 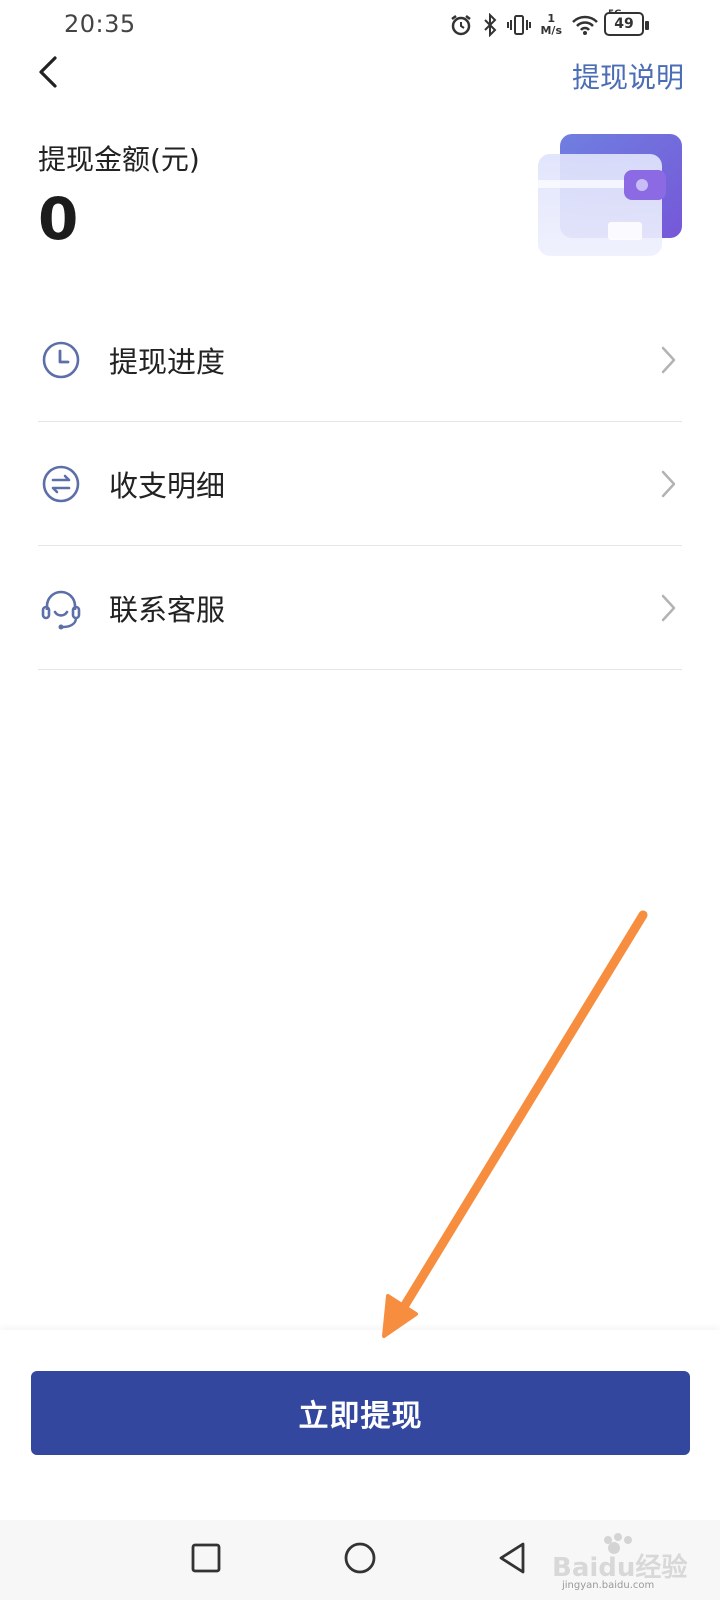 I want to click on withdraw-now-button: 立即提现, so click(x=360, y=1413).